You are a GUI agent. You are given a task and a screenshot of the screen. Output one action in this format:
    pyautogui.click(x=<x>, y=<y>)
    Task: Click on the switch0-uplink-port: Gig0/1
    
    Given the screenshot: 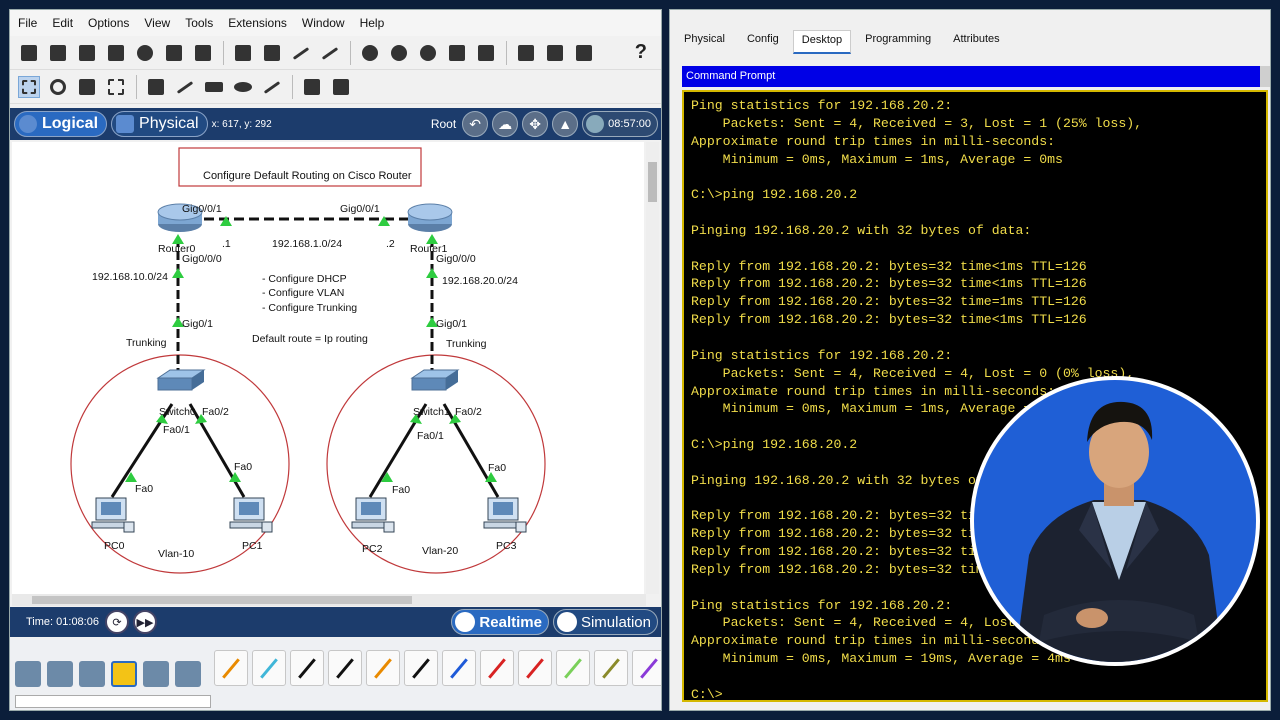 What is the action you would take?
    pyautogui.click(x=197, y=324)
    